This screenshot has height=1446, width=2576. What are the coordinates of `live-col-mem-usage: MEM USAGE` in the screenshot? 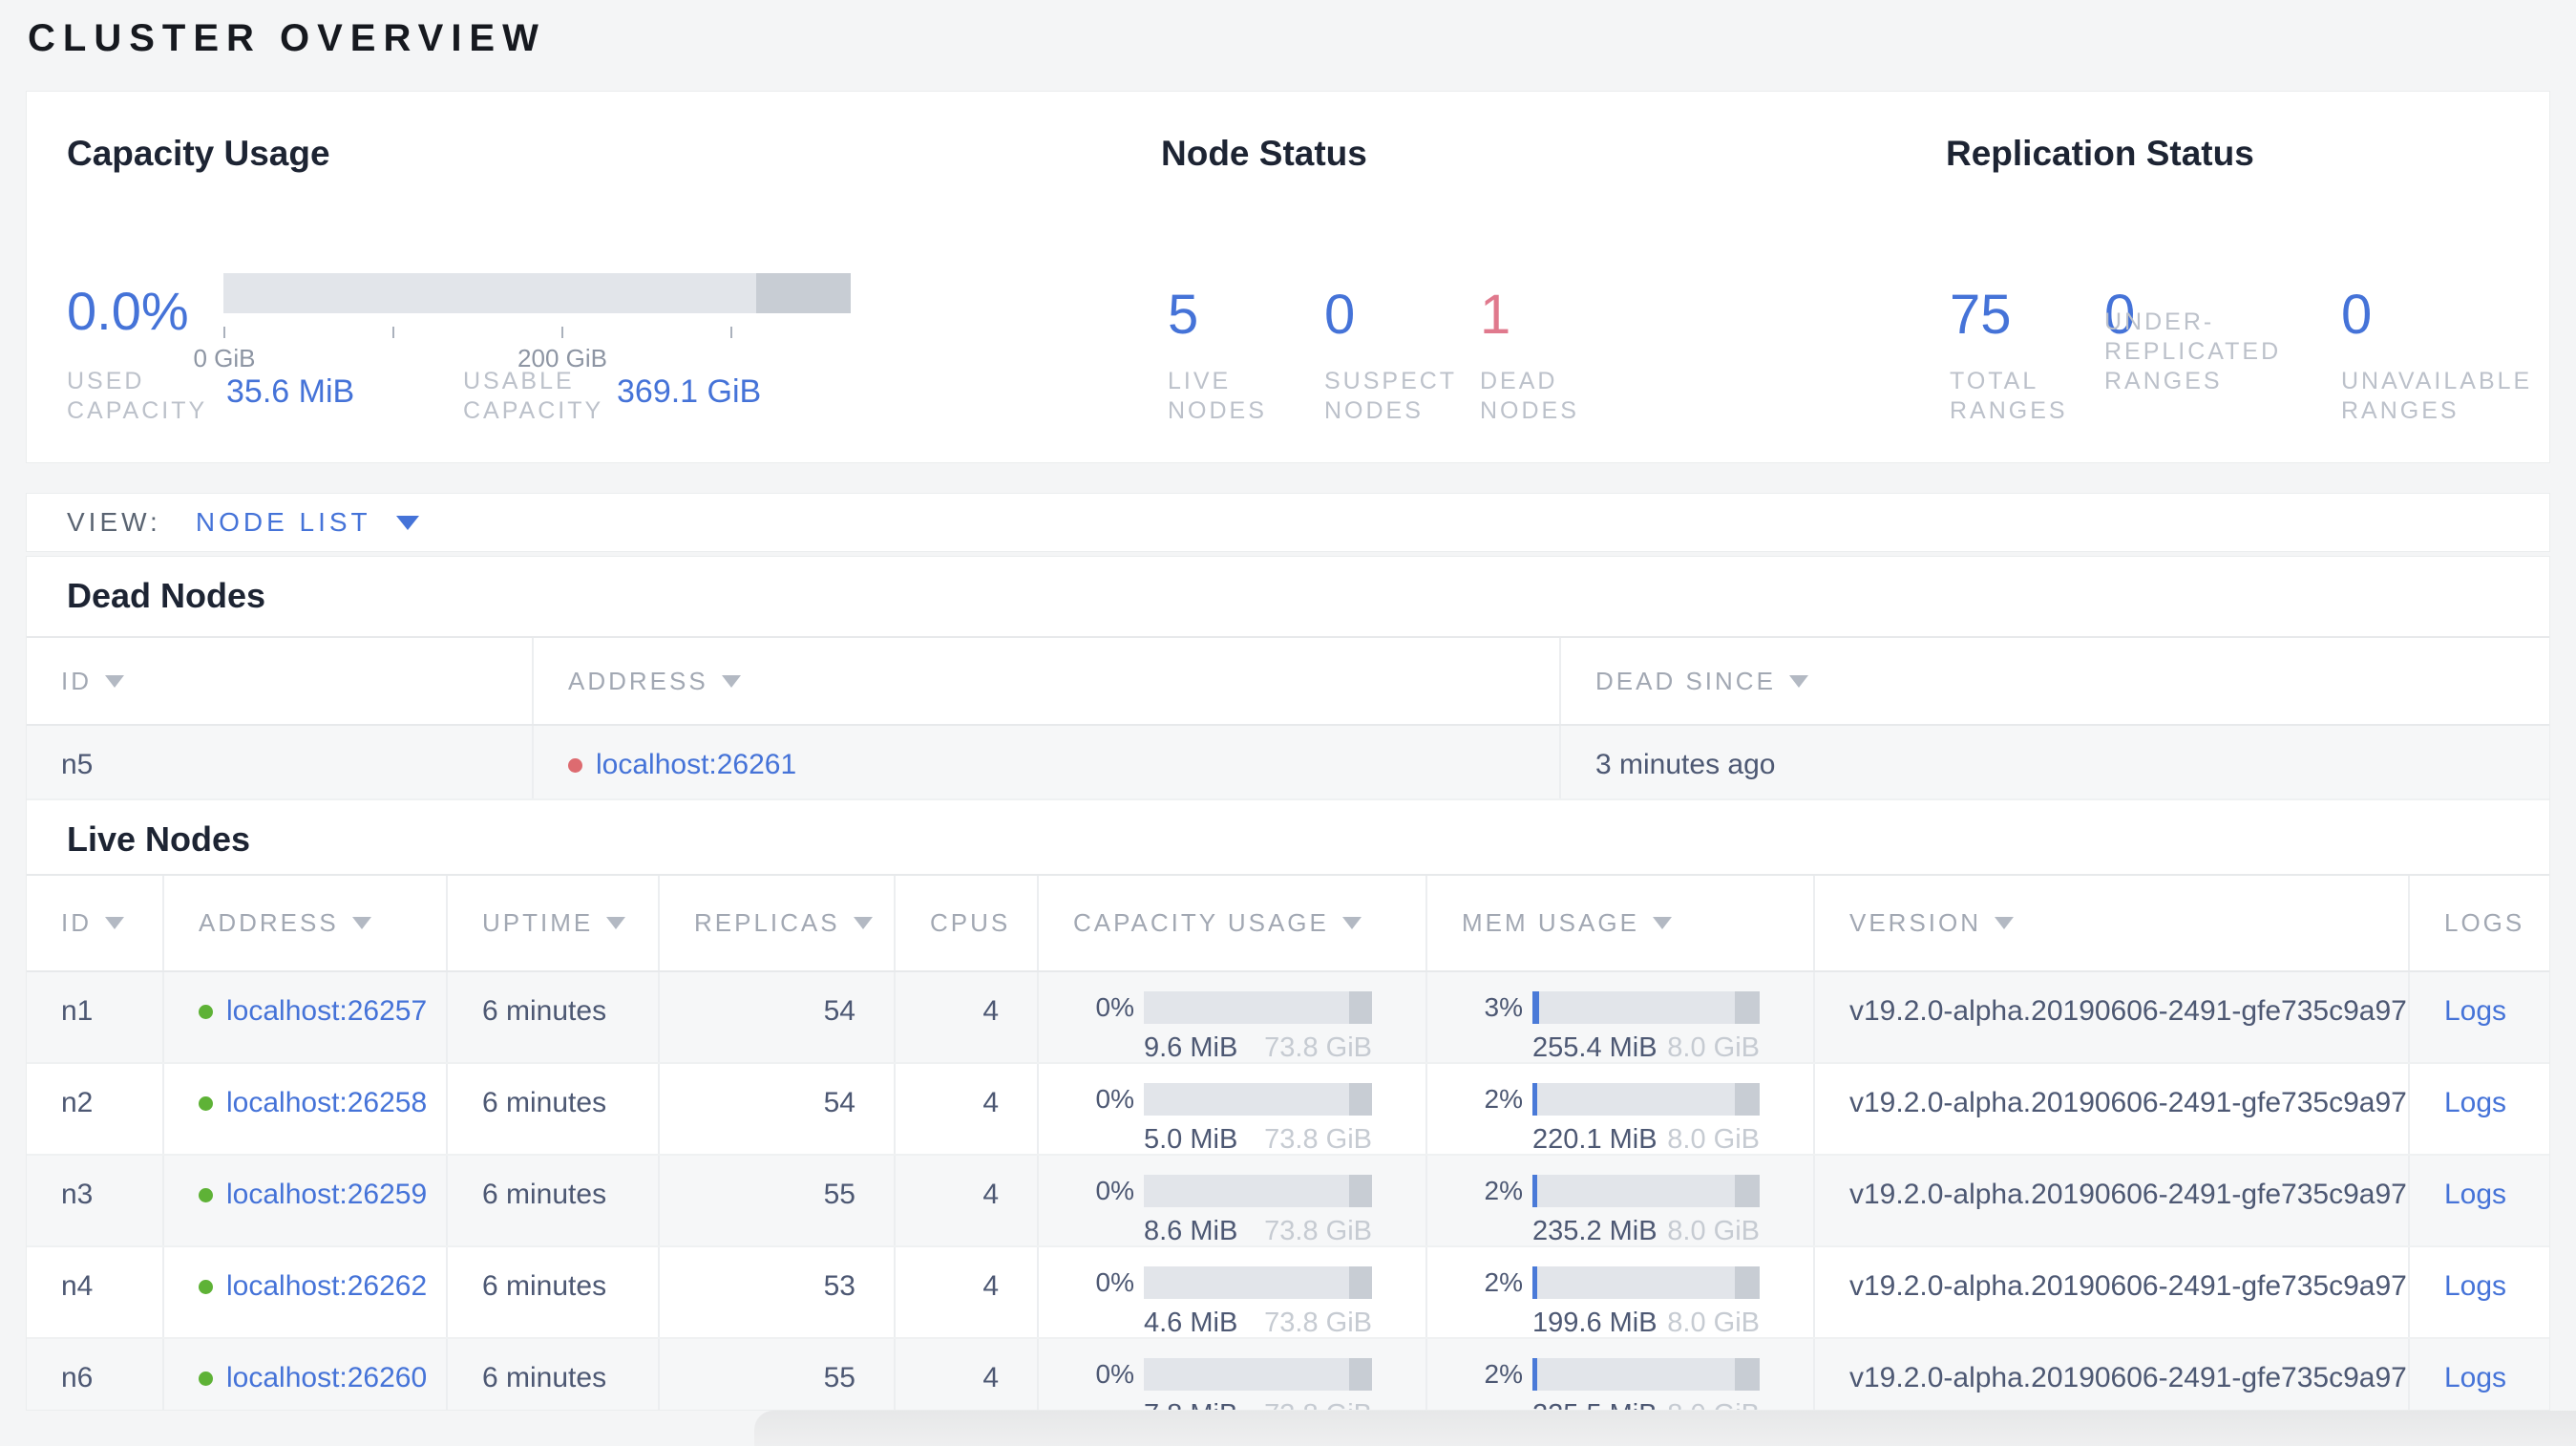 It's located at (1621, 923).